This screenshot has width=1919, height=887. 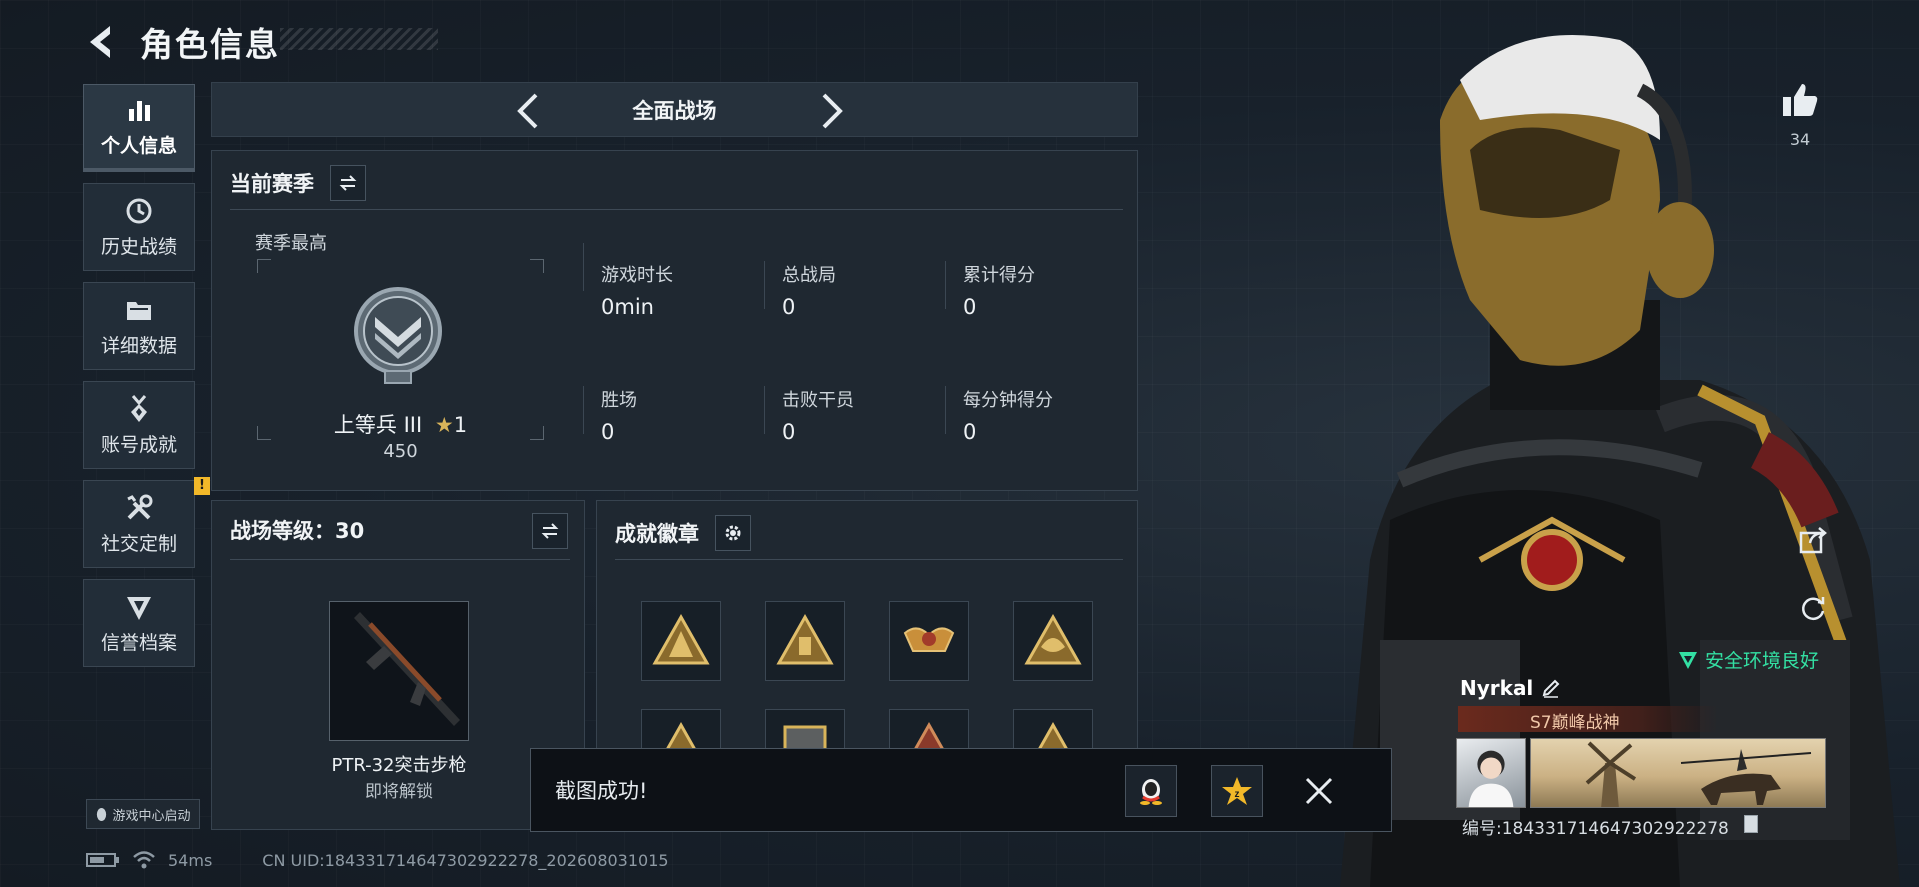 What do you see at coordinates (398, 335) in the screenshot?
I see `rank-emblem-icon` at bounding box center [398, 335].